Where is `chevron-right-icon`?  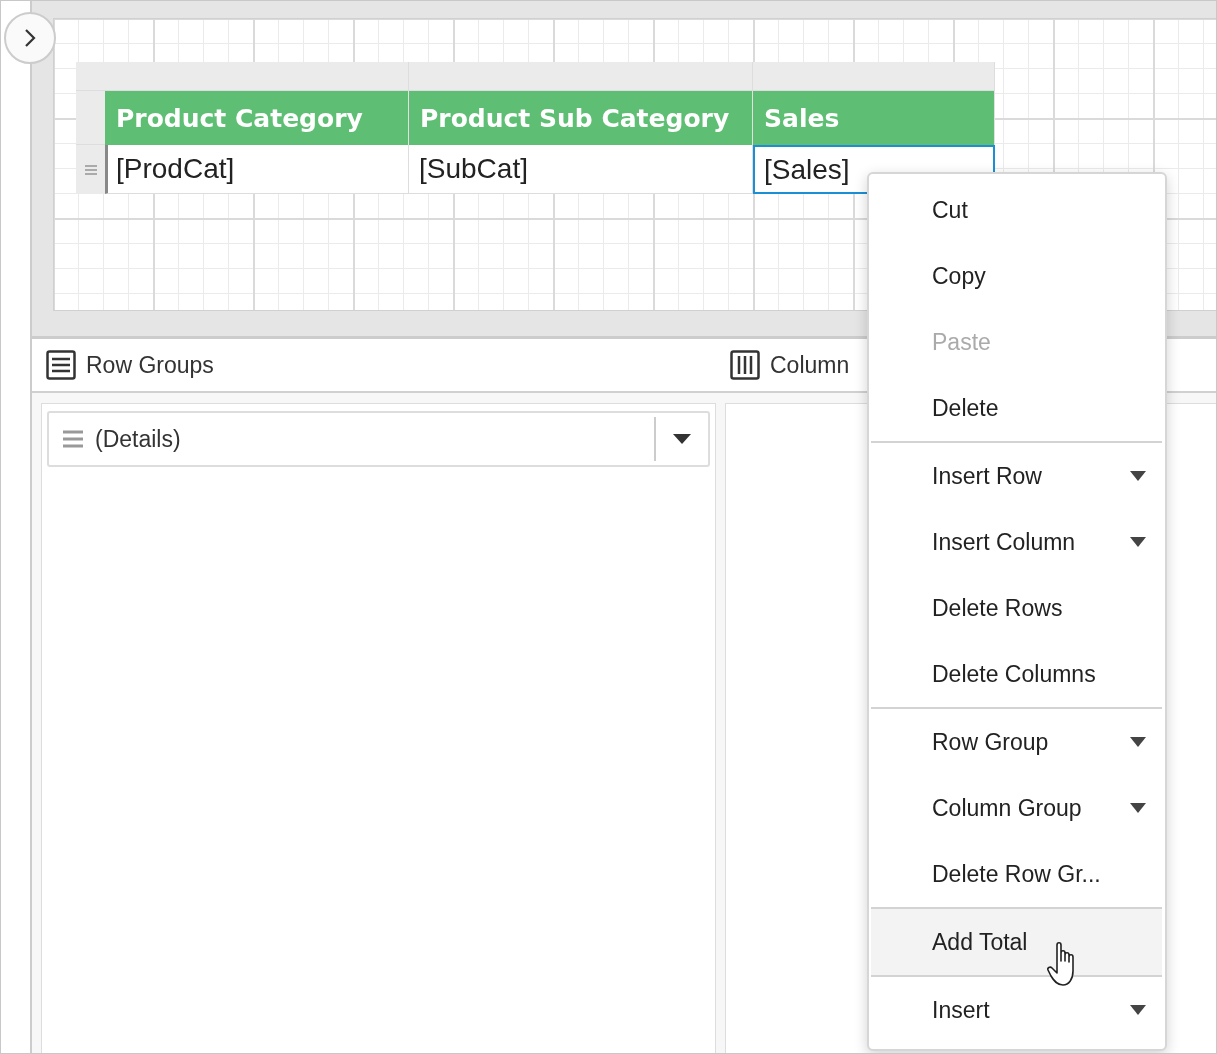
chevron-right-icon is located at coordinates (30, 38).